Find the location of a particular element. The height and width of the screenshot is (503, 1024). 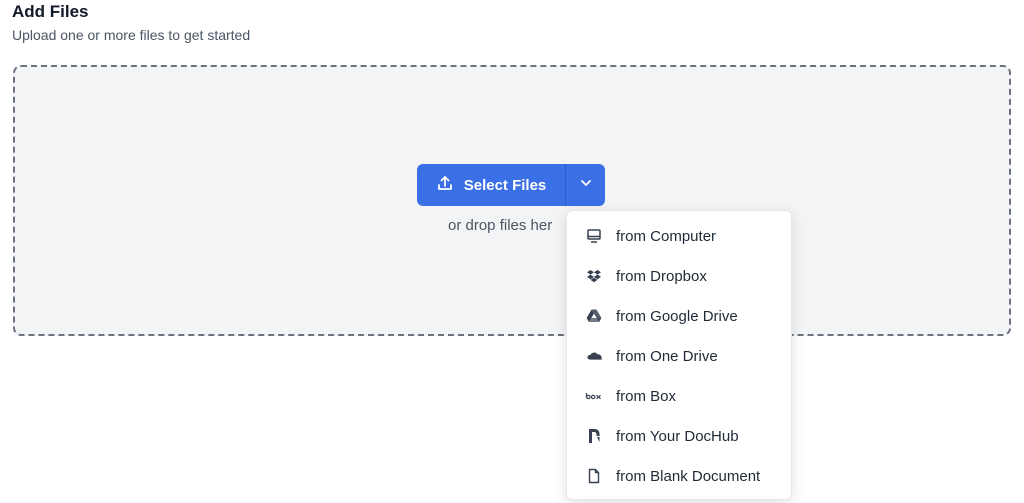

onedrive-icon is located at coordinates (594, 356).